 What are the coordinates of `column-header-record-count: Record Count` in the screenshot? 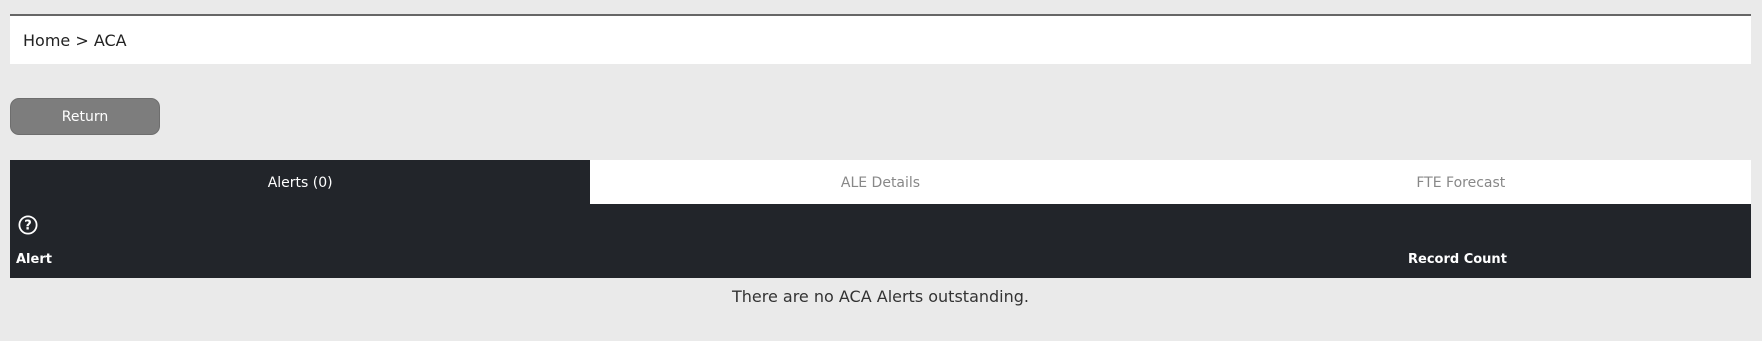 It's located at (1457, 259).